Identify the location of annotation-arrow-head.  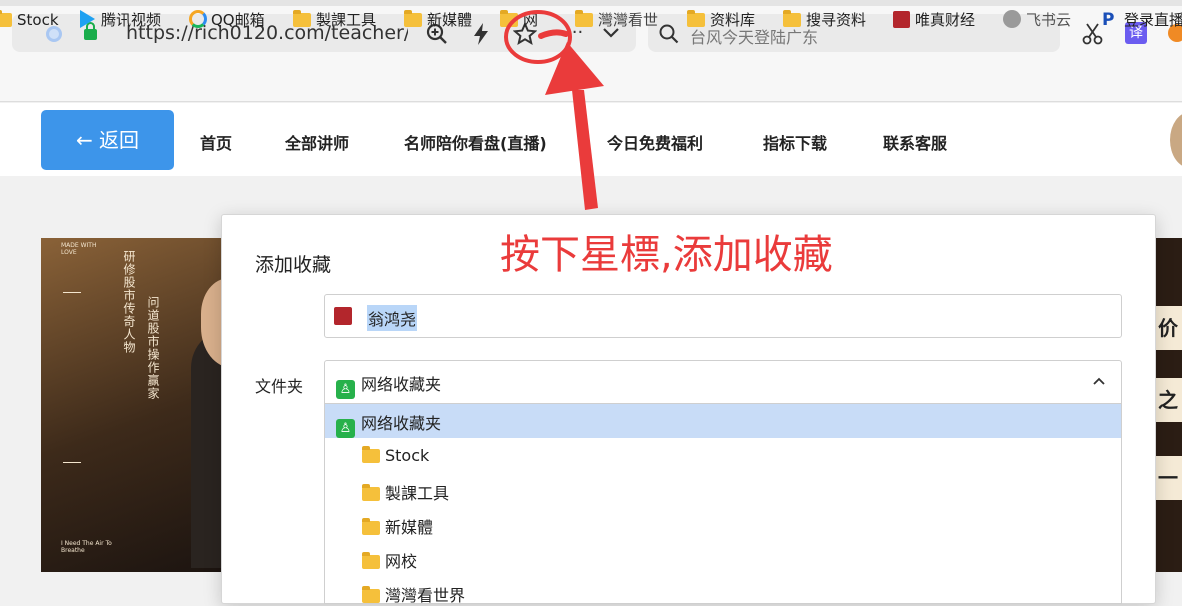
(574, 68).